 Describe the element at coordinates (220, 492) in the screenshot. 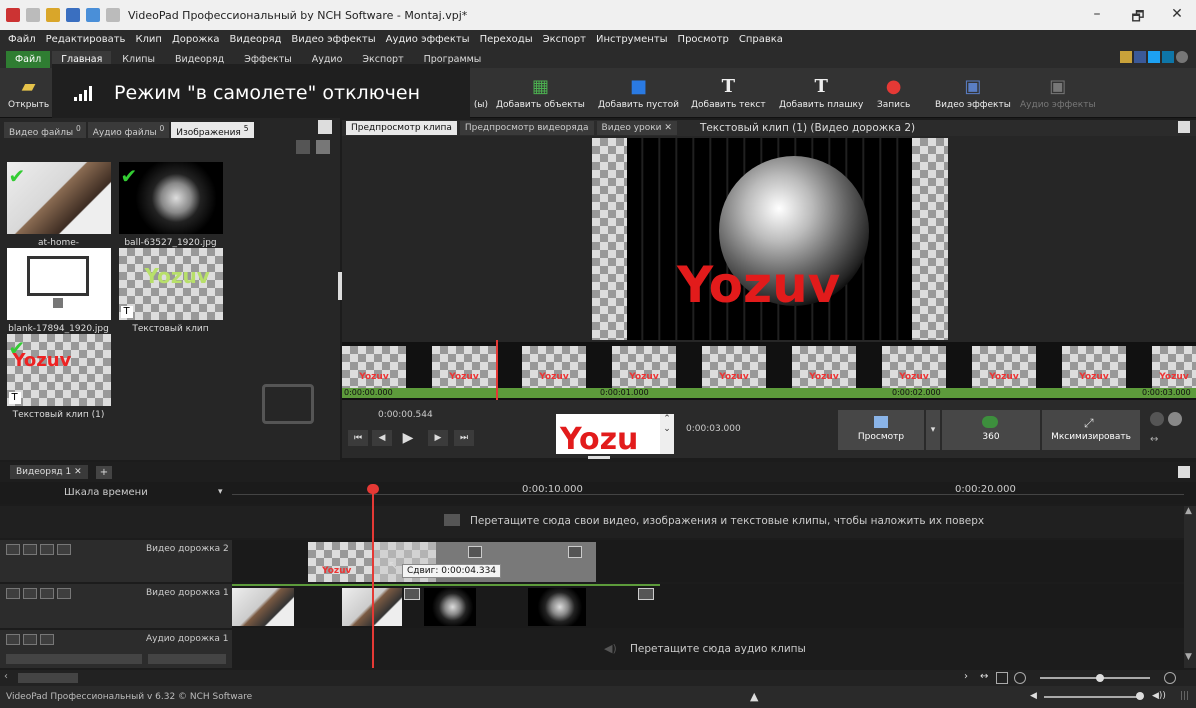

I see `timescale-dropdown-icon: ▾` at that location.